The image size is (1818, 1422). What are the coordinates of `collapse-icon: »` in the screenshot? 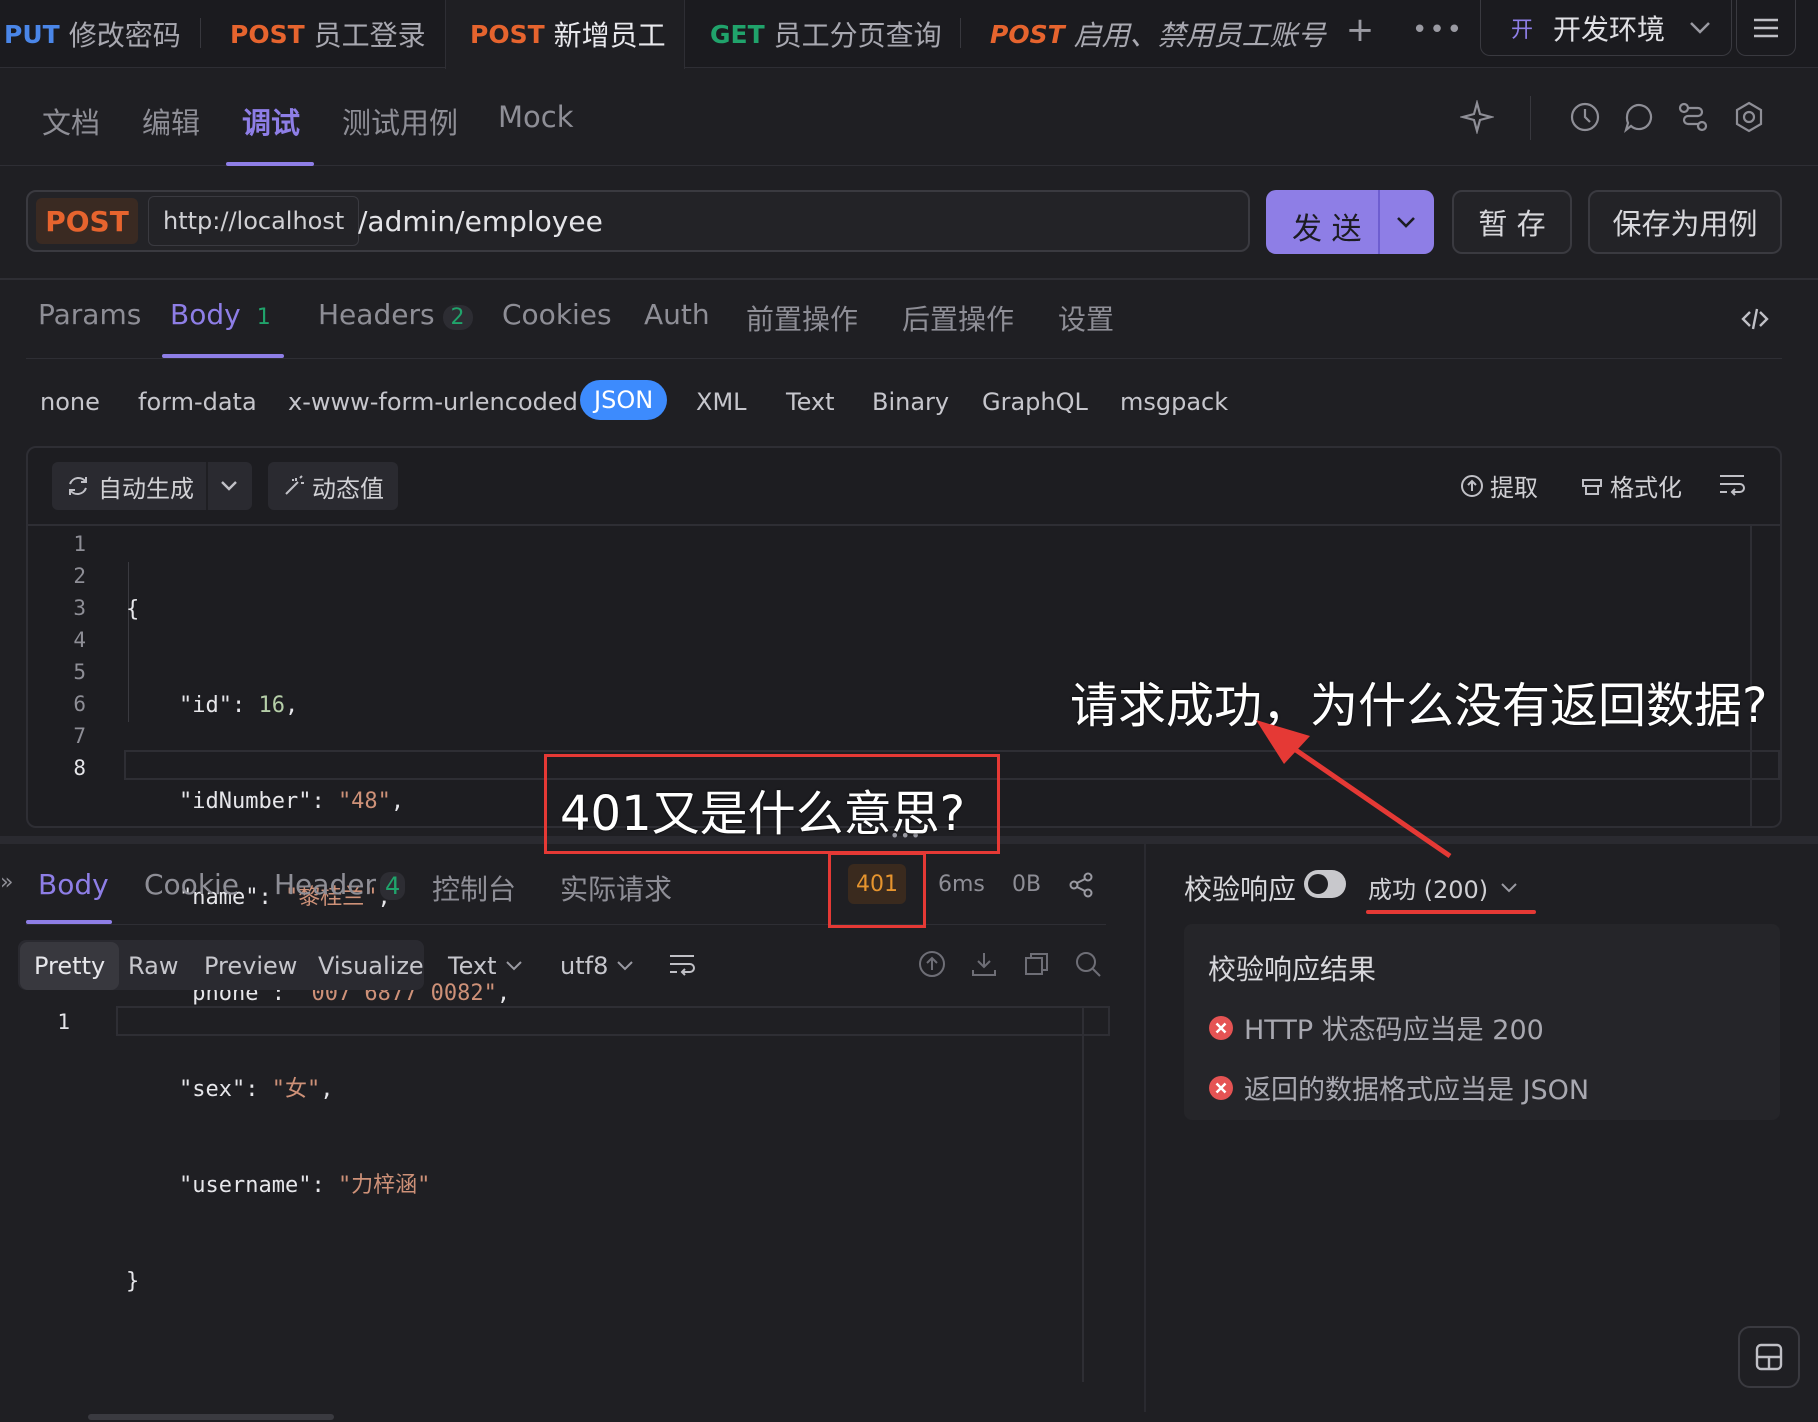 It's located at (6, 882).